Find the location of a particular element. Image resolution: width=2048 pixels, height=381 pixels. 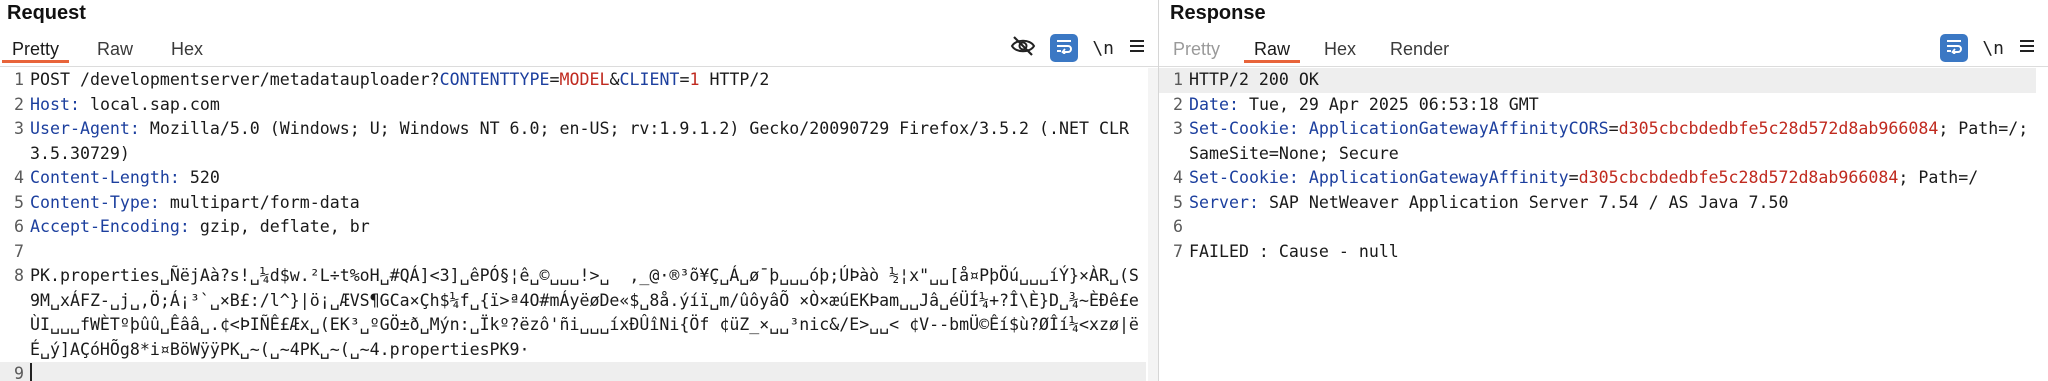

response-tab-raw: Raw is located at coordinates (1272, 49).